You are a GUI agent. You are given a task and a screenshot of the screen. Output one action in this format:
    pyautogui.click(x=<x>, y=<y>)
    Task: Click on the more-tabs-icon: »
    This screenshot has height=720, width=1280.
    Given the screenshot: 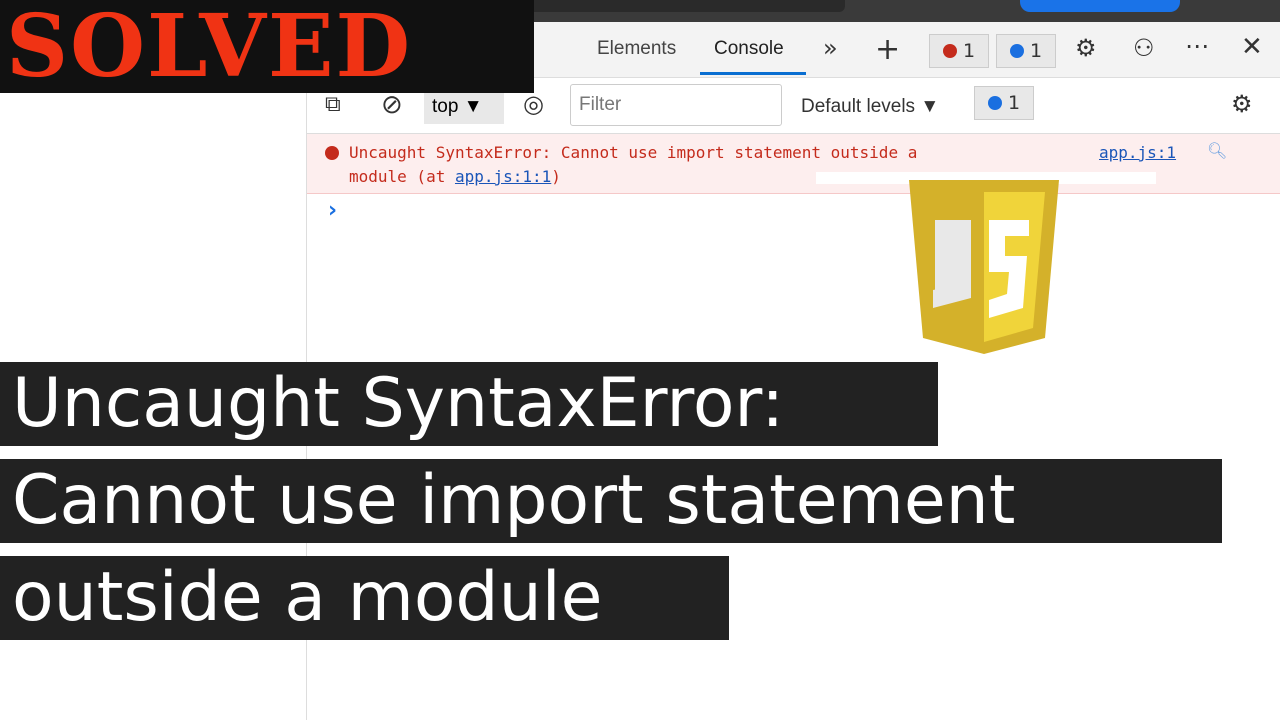 What is the action you would take?
    pyautogui.click(x=830, y=48)
    